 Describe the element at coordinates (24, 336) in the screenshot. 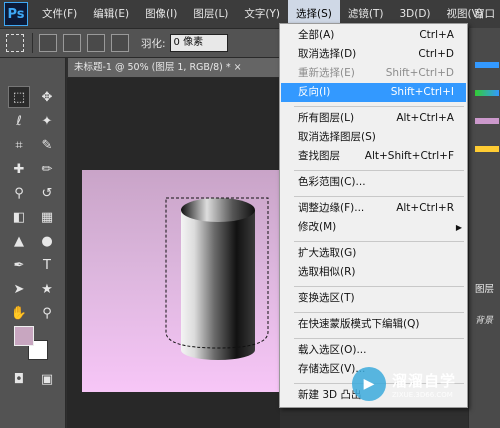

I see `foreground-color-swatch` at that location.